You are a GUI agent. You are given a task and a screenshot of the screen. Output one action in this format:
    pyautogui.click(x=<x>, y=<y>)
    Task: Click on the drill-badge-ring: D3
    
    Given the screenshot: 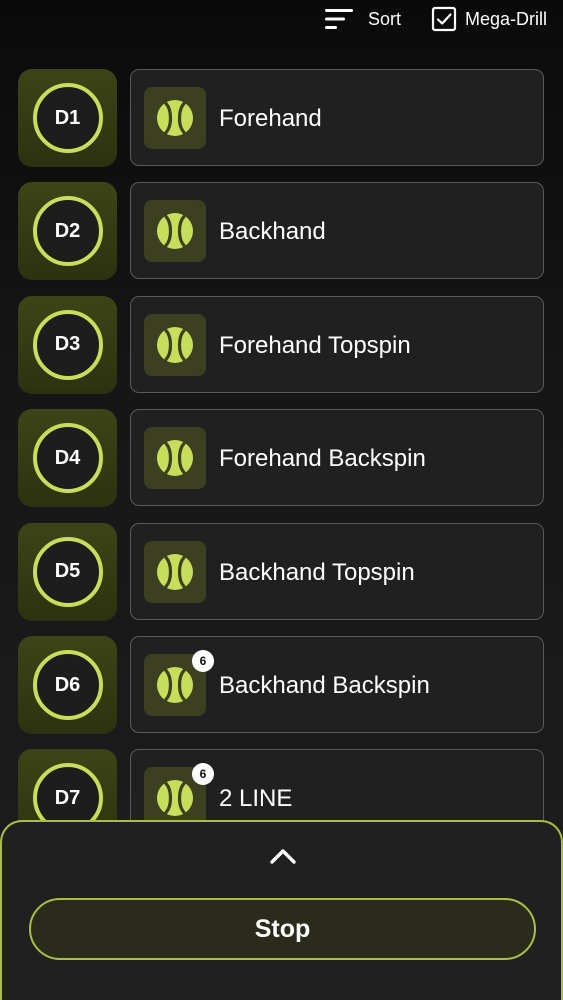 What is the action you would take?
    pyautogui.click(x=67, y=344)
    